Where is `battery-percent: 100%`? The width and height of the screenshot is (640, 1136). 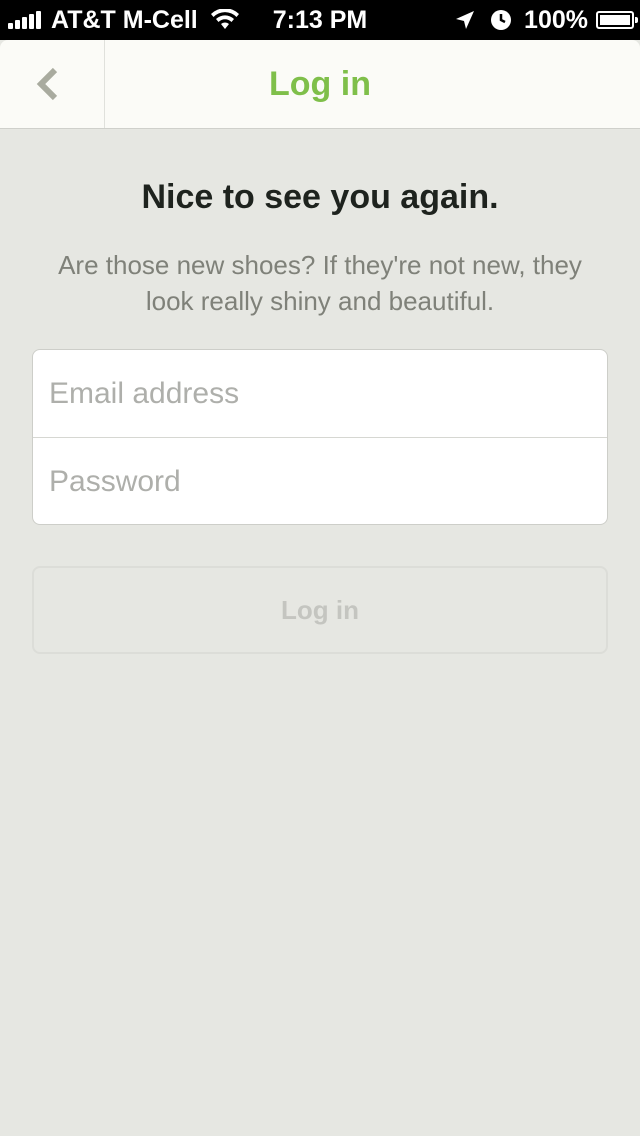
battery-percent: 100% is located at coordinates (556, 19).